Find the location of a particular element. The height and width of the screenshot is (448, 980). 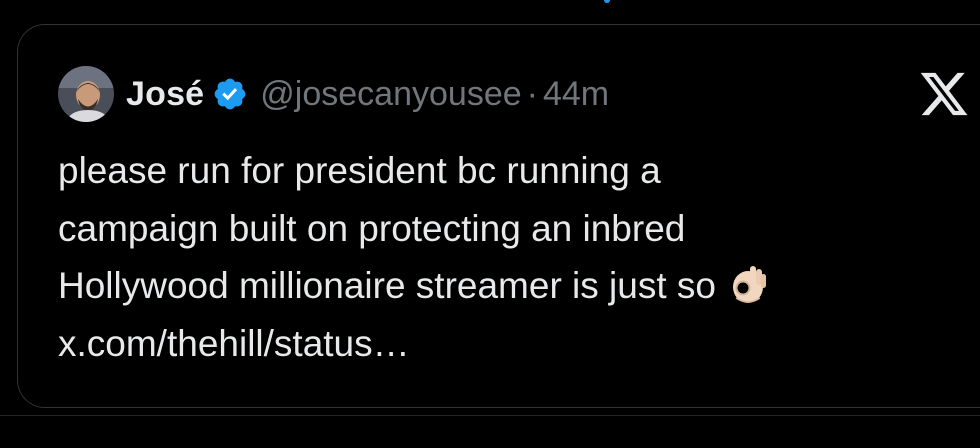

avatar is located at coordinates (86, 94).